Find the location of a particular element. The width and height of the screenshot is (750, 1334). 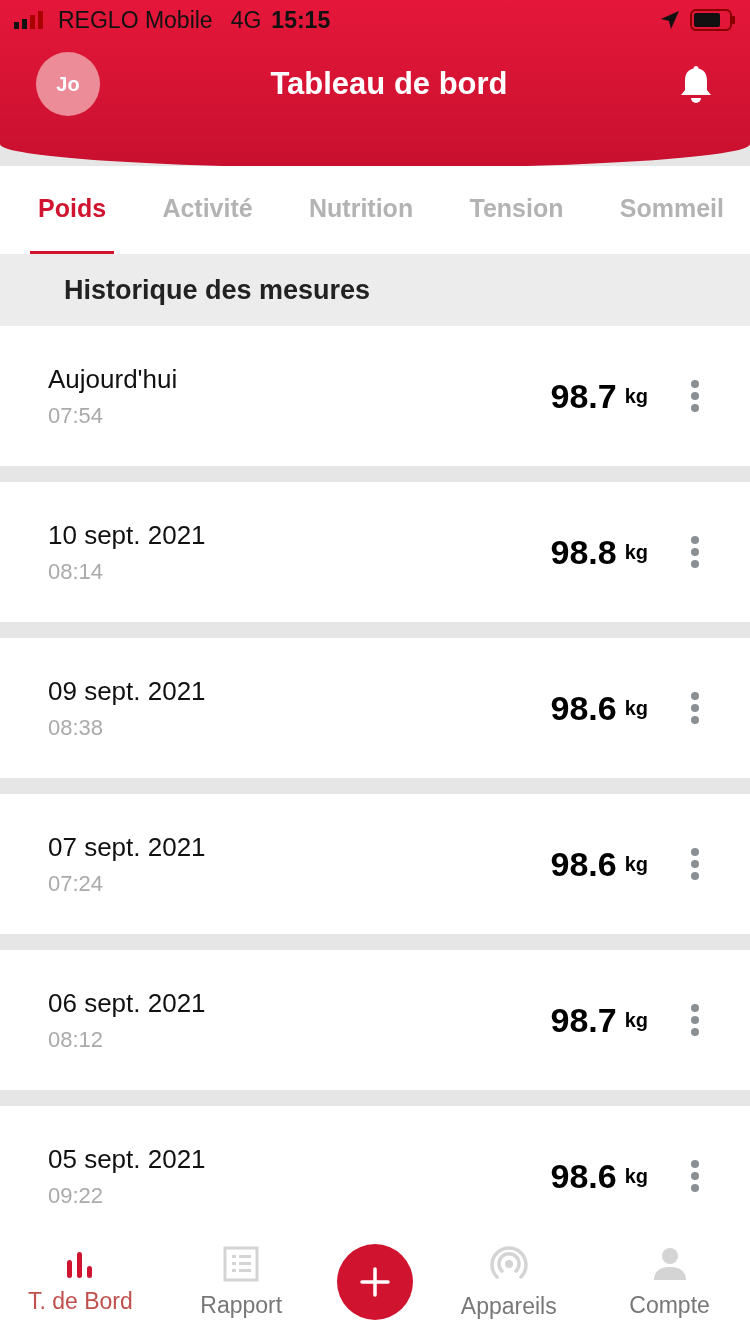

measurement-time: 08:14 is located at coordinates (76, 571).